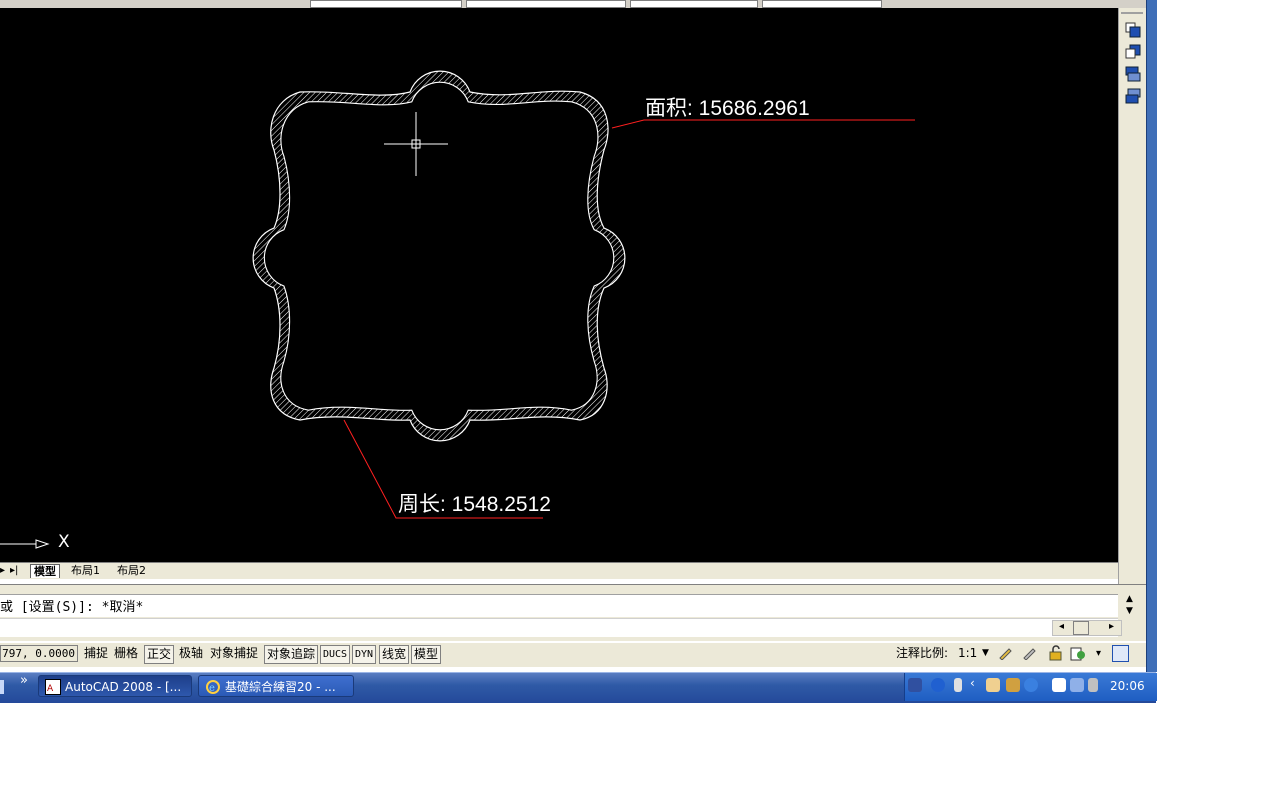 The image size is (1280, 800). I want to click on svg-text: e, so click(212, 688).